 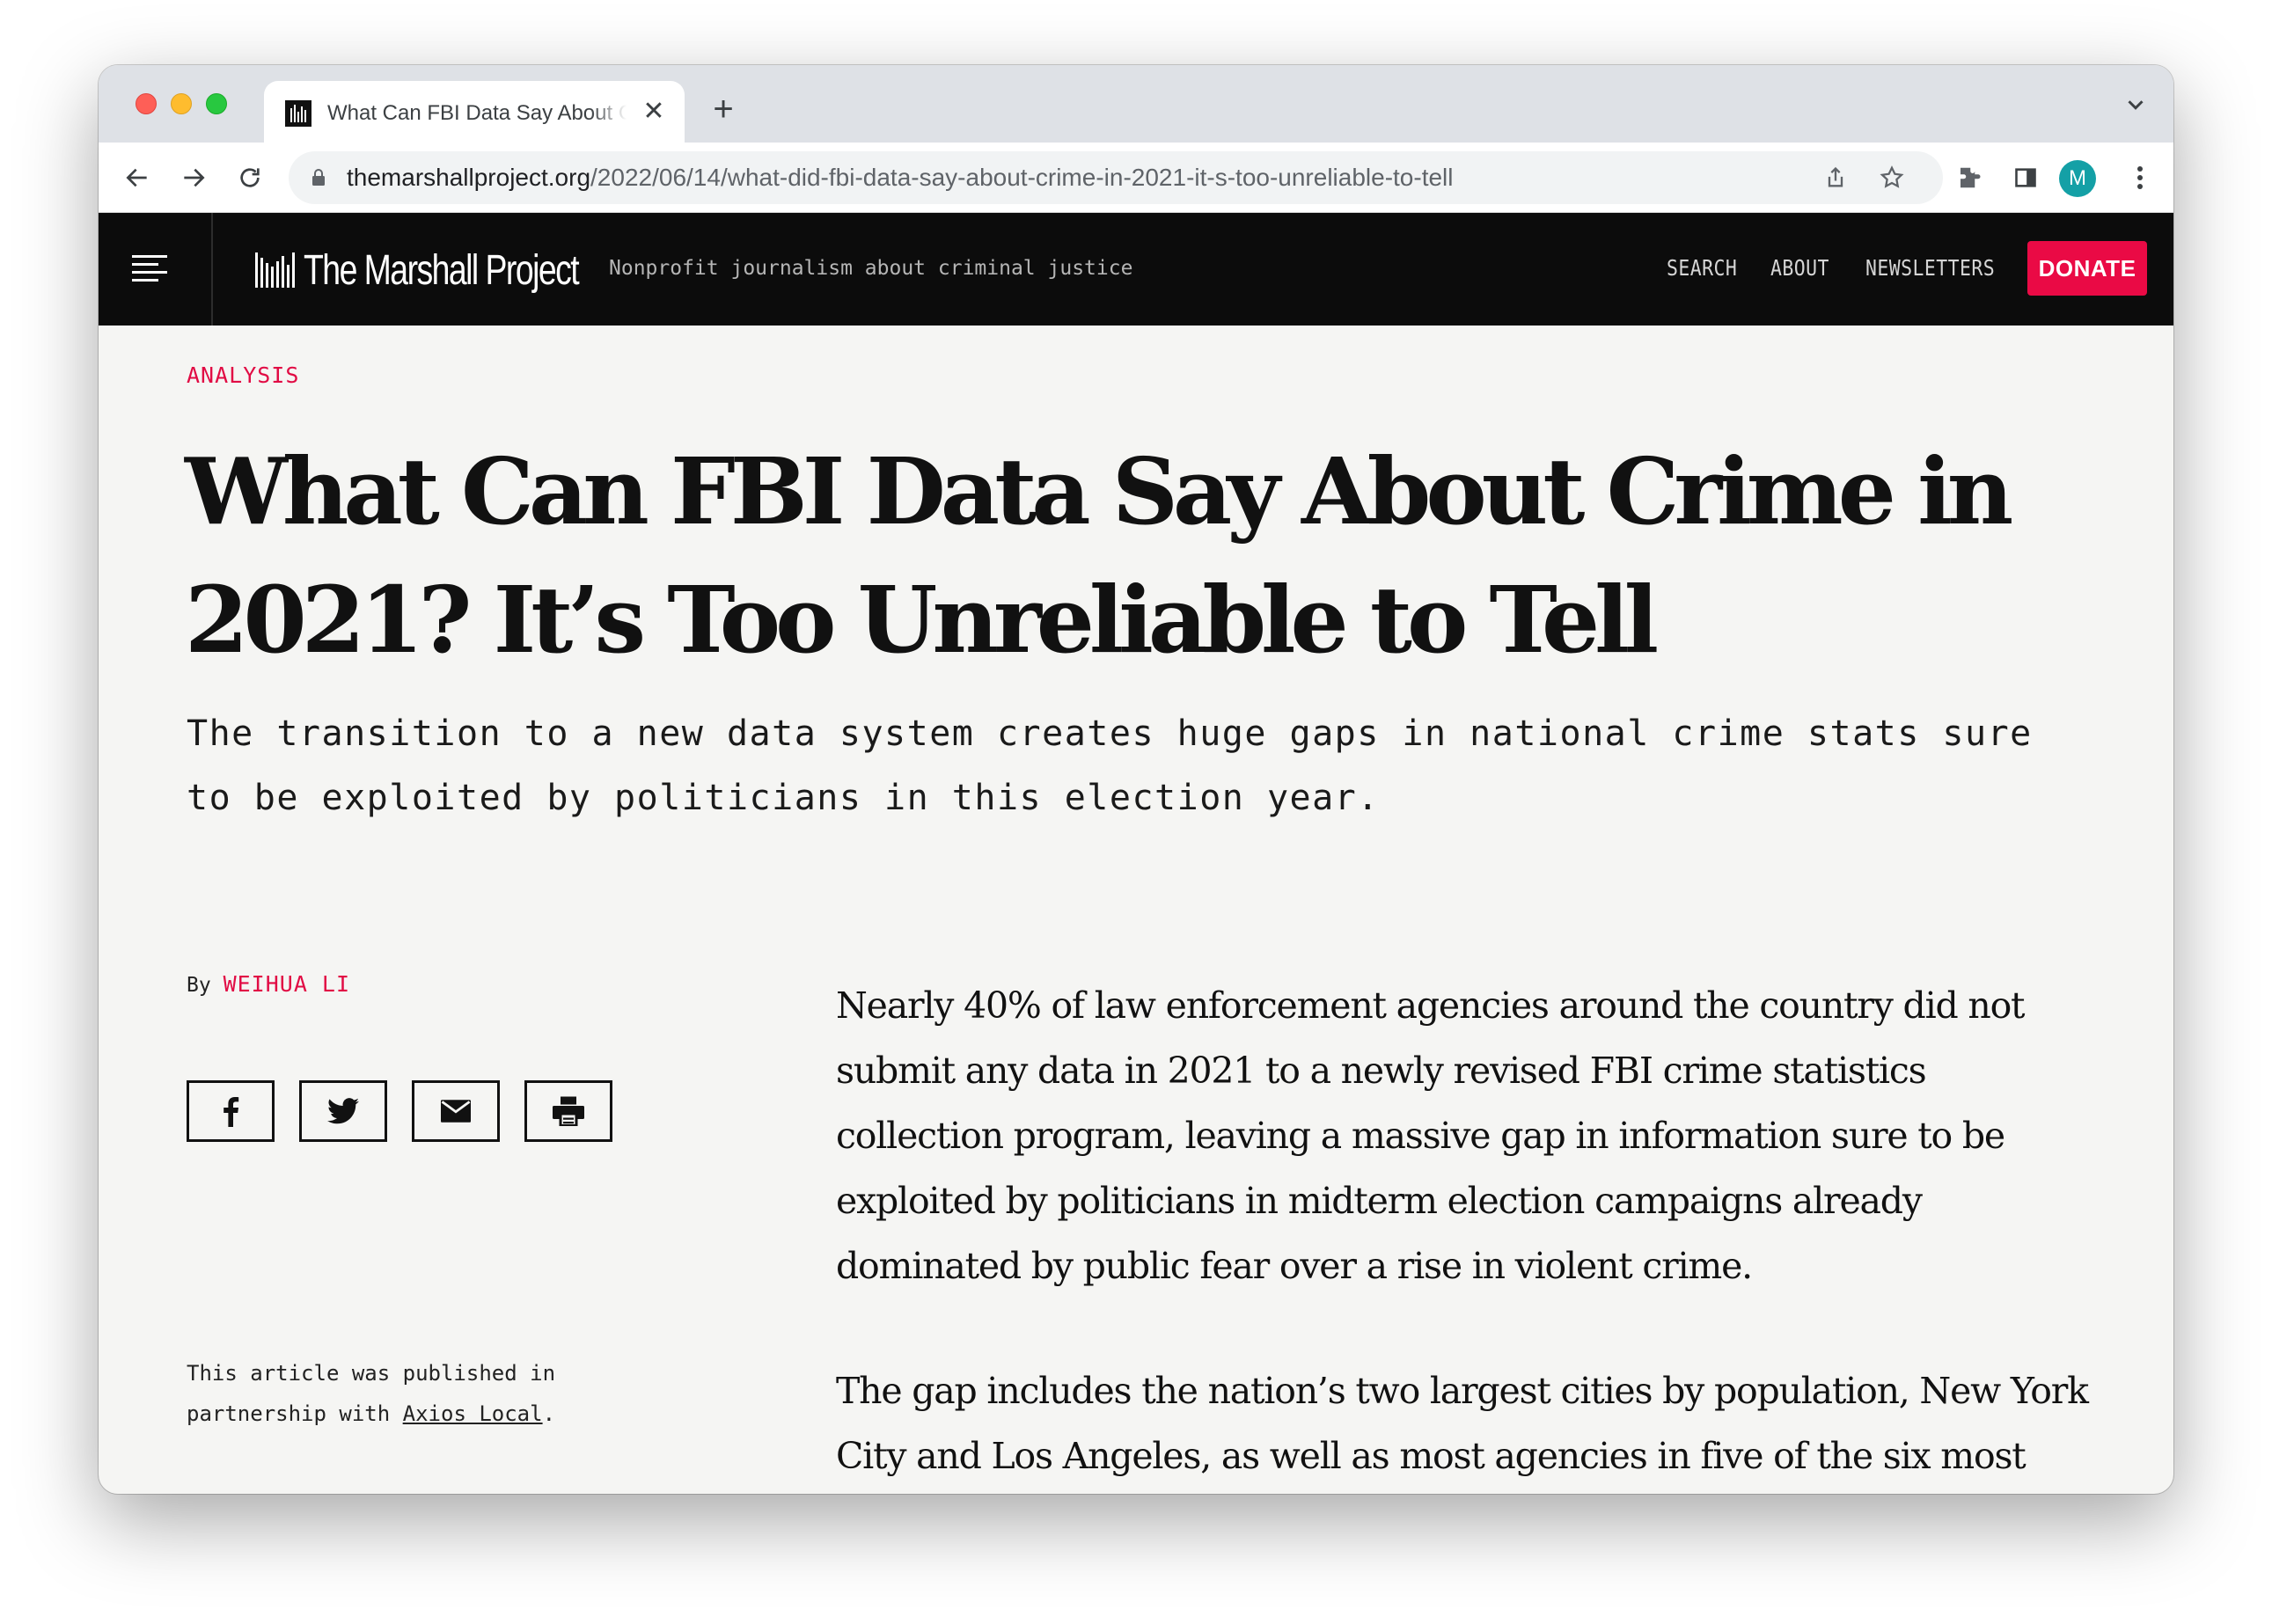 What do you see at coordinates (2078, 178) in the screenshot?
I see `profile-avatar: M` at bounding box center [2078, 178].